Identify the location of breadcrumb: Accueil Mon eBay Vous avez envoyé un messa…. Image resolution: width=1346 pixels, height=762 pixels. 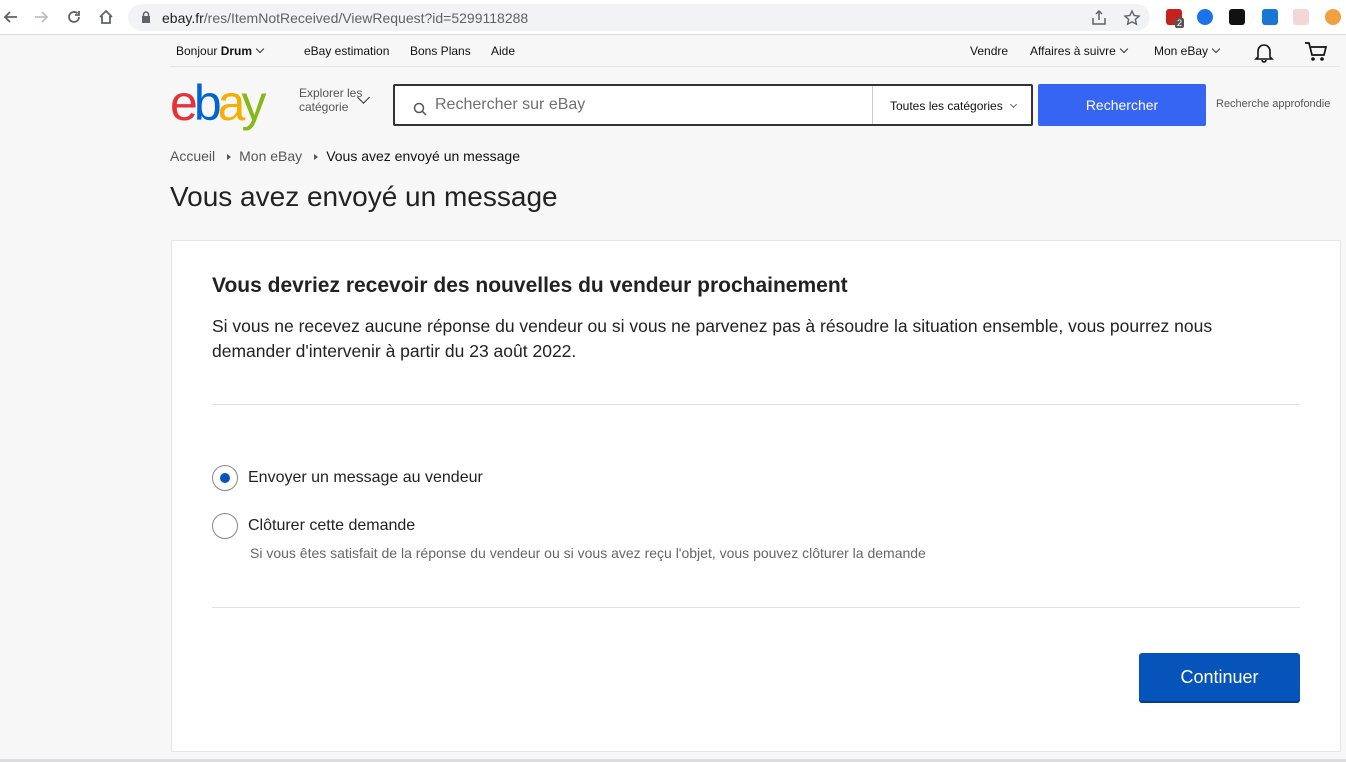
(345, 156).